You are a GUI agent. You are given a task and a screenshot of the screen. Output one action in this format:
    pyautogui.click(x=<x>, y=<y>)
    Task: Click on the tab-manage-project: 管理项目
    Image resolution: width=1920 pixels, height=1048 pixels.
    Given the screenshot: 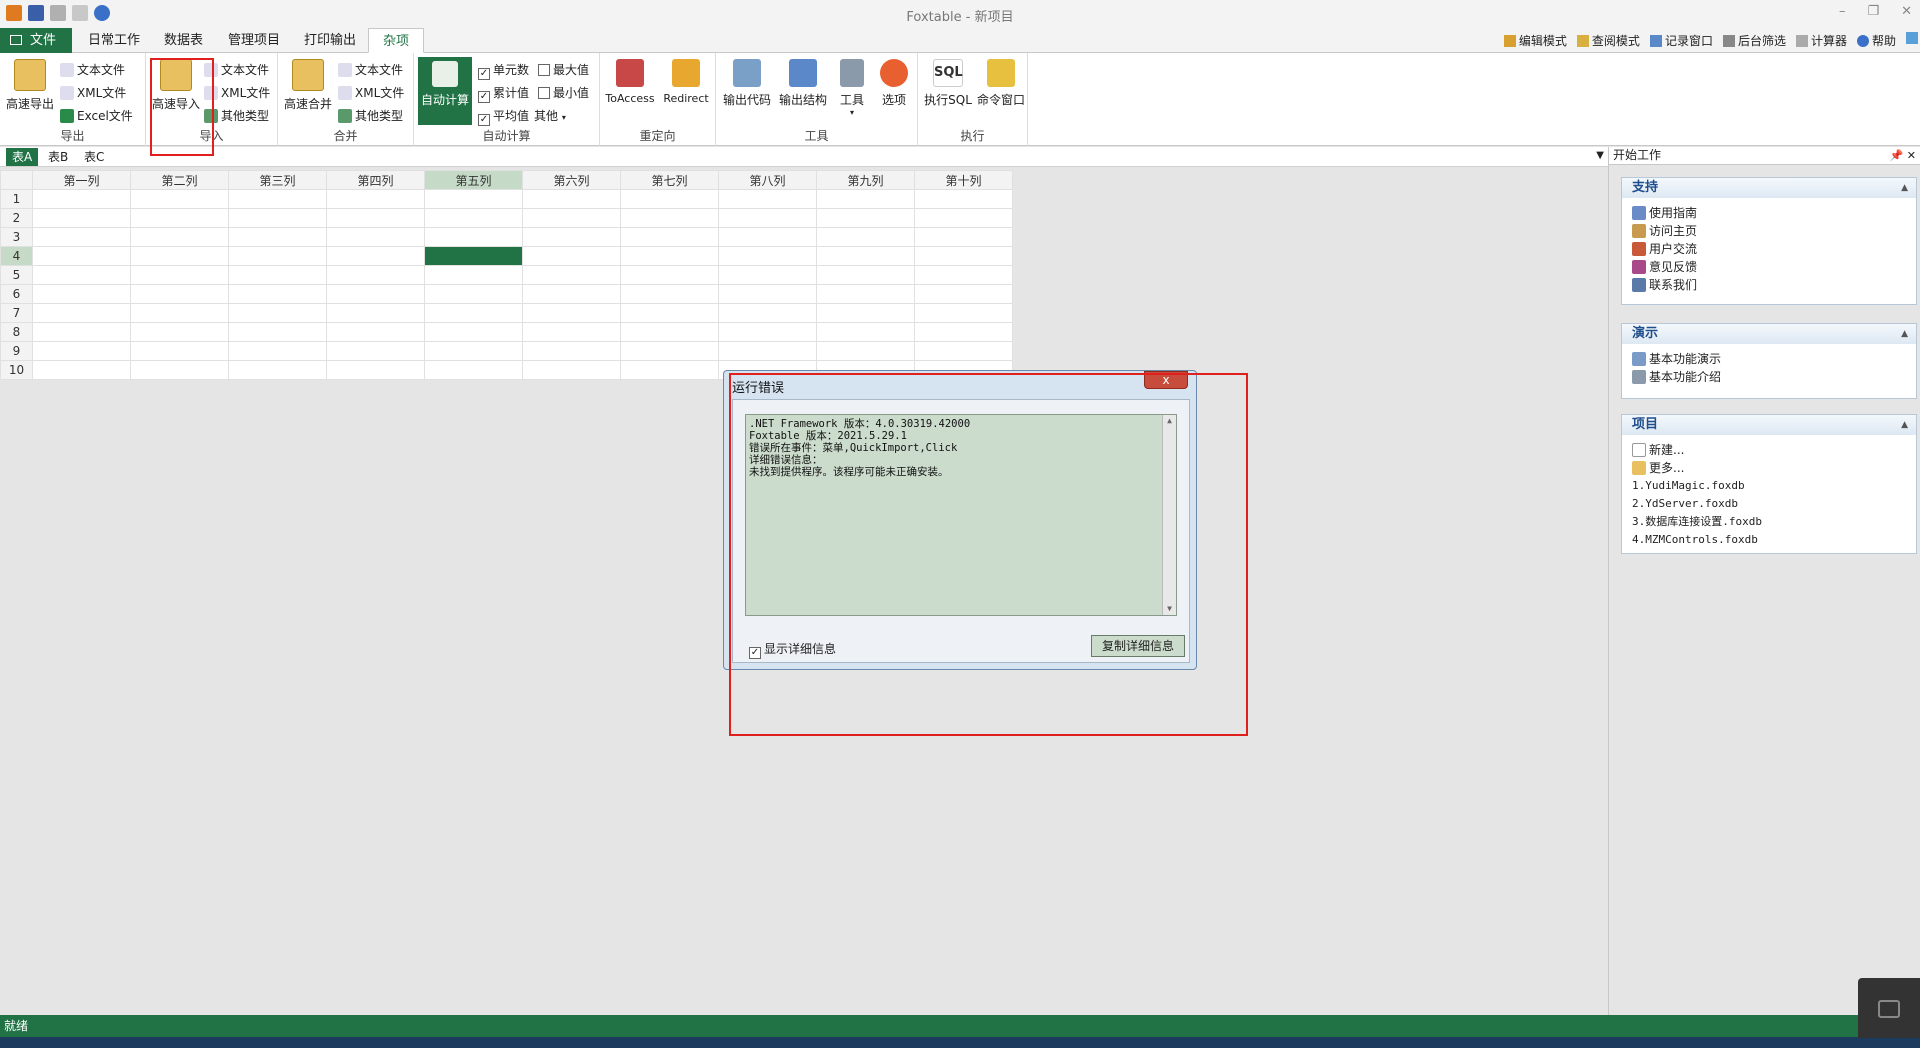 What is the action you would take?
    pyautogui.click(x=254, y=40)
    